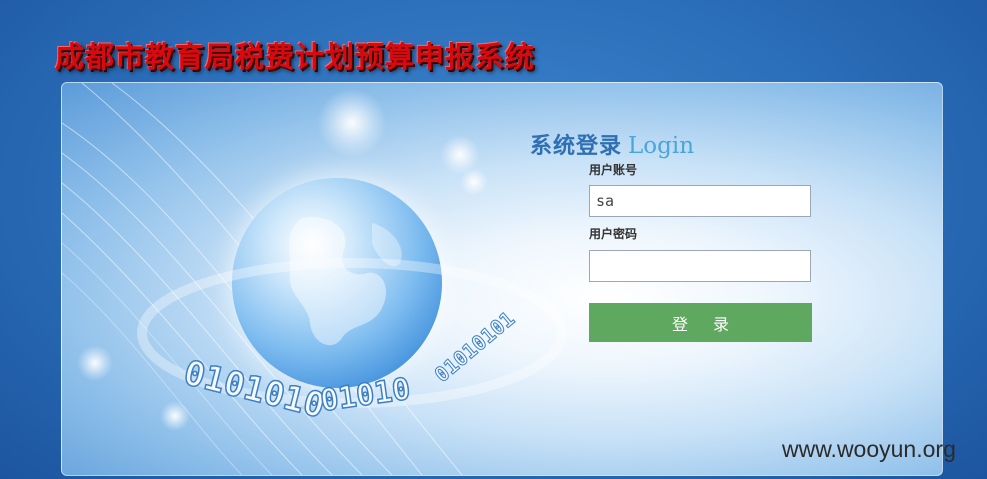 Image resolution: width=987 pixels, height=479 pixels. I want to click on svg-text: 01010101, so click(474, 347).